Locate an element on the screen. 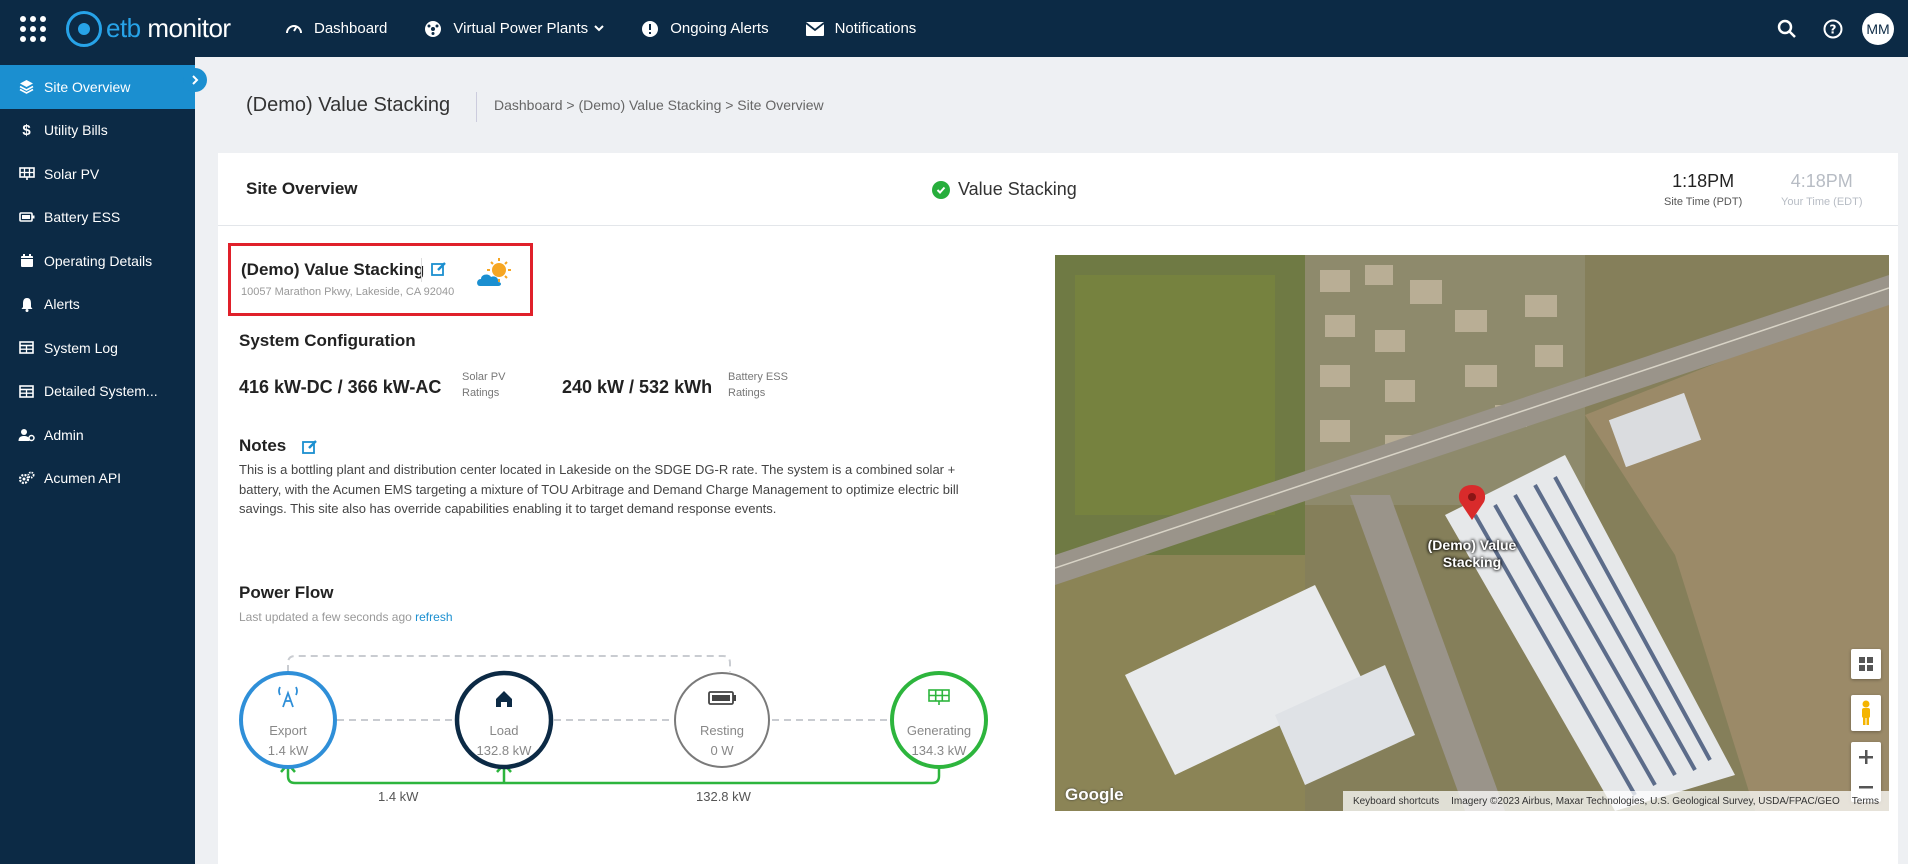  search-icon is located at coordinates (1786, 28).